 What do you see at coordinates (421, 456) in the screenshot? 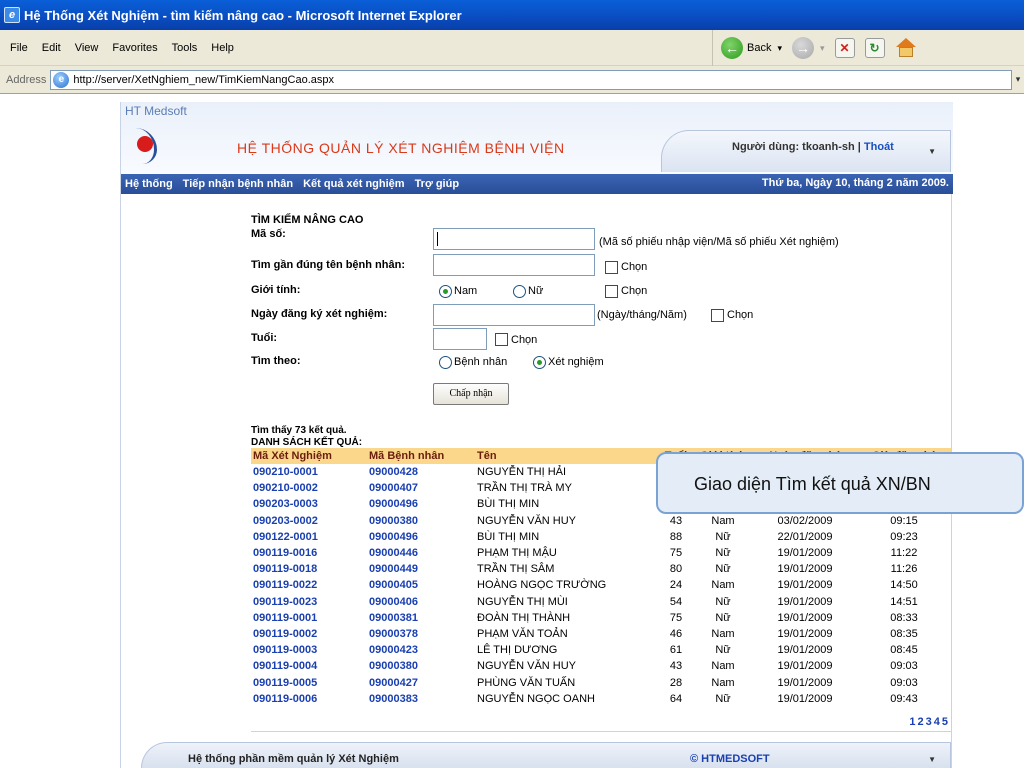
I see `col-patient-code: Mã Bệnh nhân` at bounding box center [421, 456].